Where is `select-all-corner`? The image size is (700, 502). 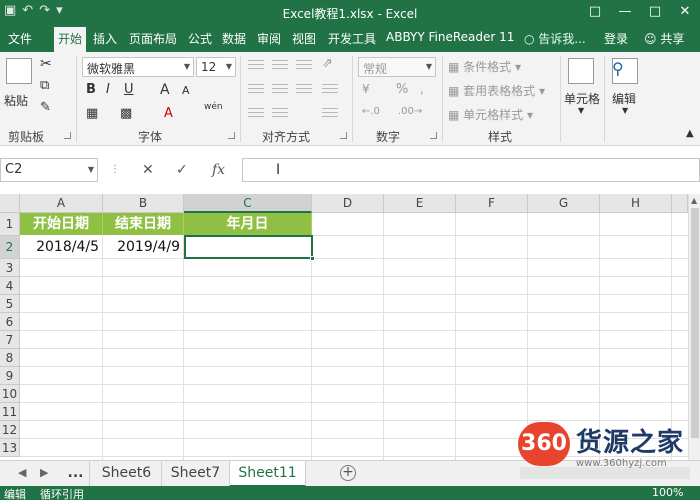 select-all-corner is located at coordinates (10, 203).